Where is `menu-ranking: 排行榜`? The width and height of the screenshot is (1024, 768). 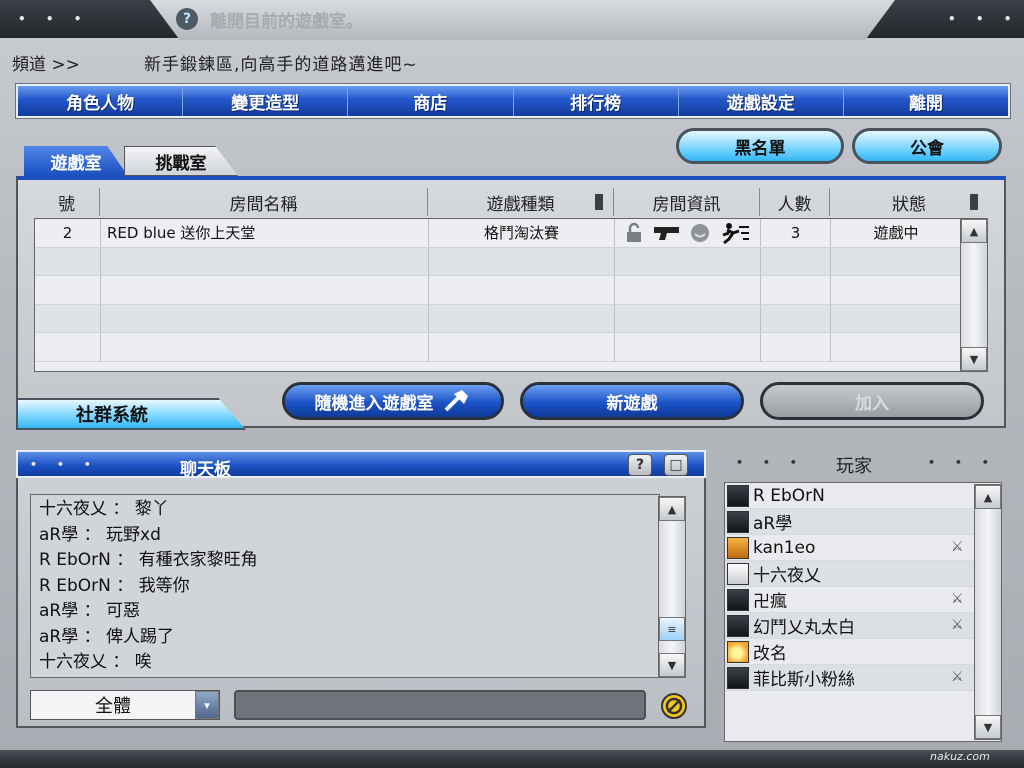 menu-ranking: 排行榜 is located at coordinates (596, 101).